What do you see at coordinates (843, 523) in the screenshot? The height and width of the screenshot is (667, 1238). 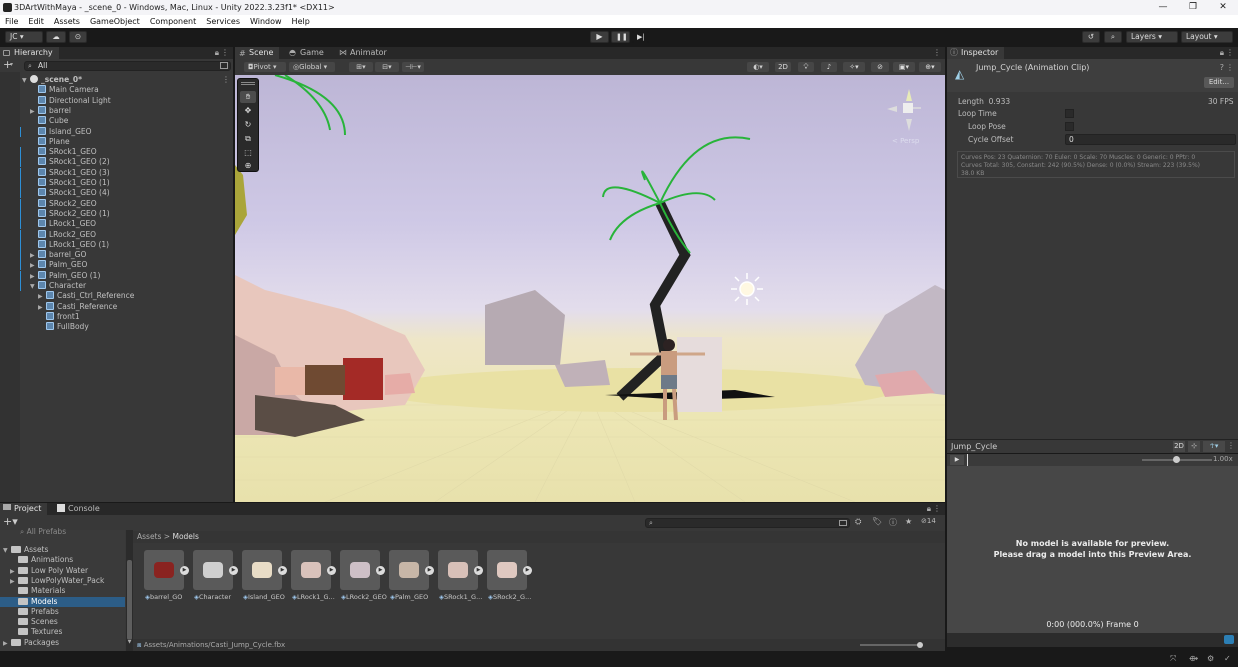 I see `search-filter-icon` at bounding box center [843, 523].